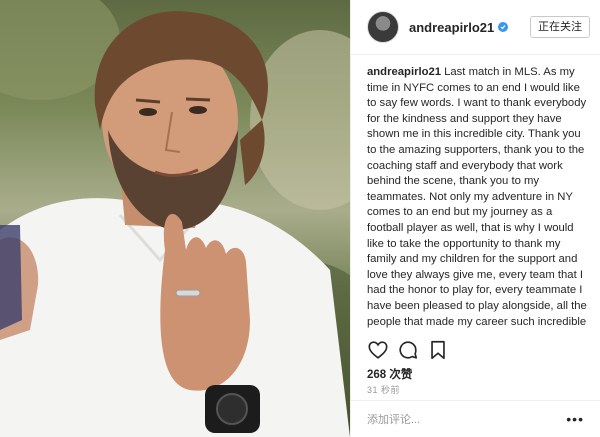 The width and height of the screenshot is (600, 437). What do you see at coordinates (378, 350) in the screenshot?
I see `heart-icon` at bounding box center [378, 350].